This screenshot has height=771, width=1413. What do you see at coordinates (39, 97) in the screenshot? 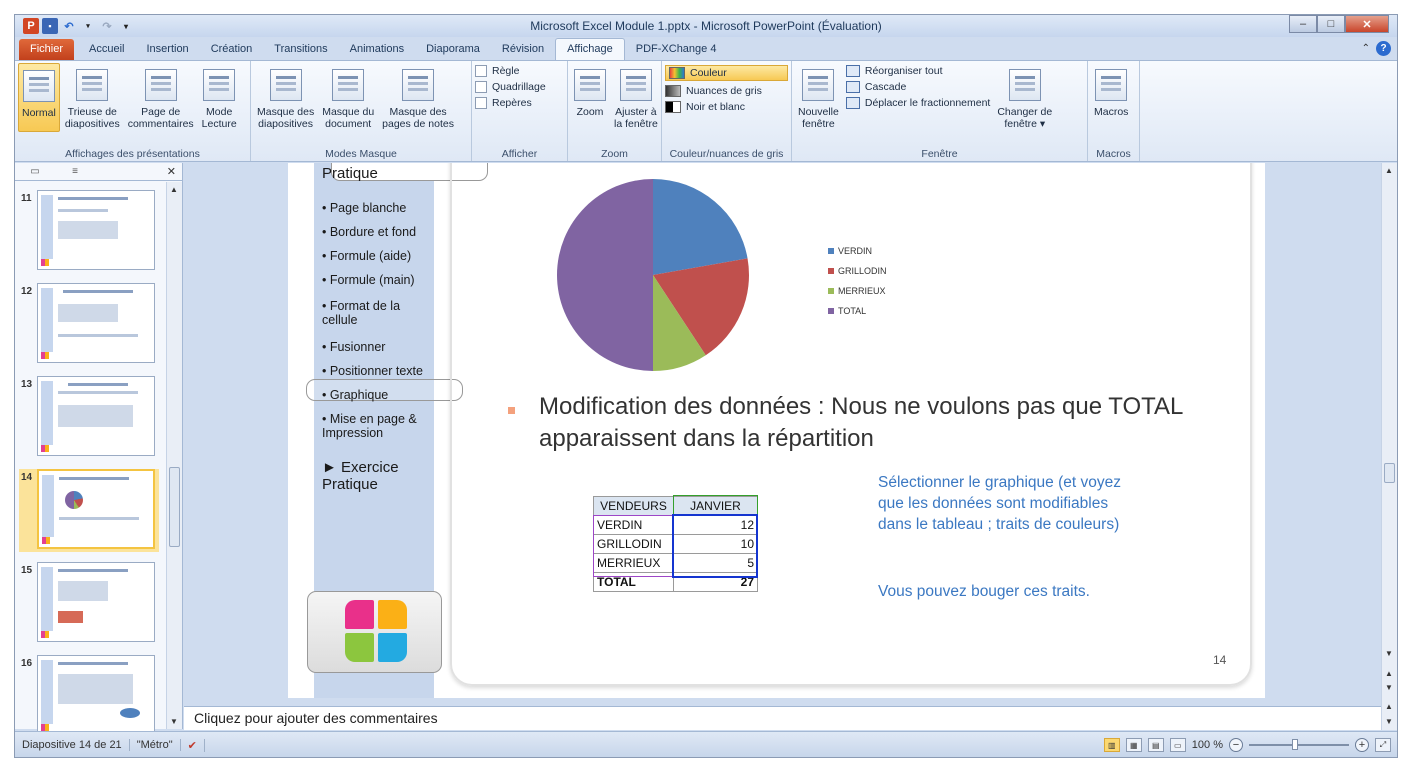
I see `normal-view-button: Normal` at bounding box center [39, 97].